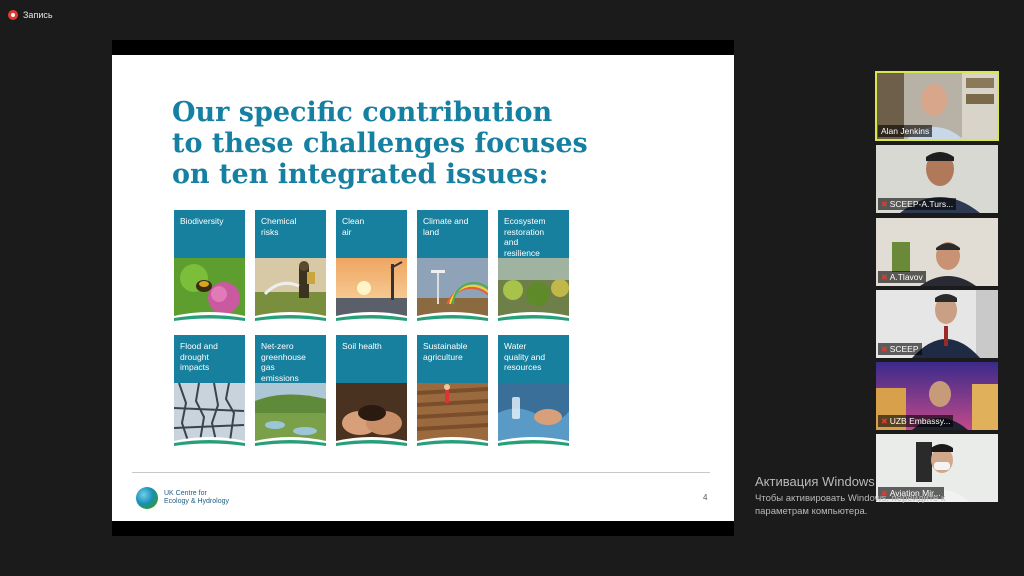  What do you see at coordinates (850, 498) in the screenshot?
I see `watermark-line: Чтобы активировать Windows, перейдите к` at bounding box center [850, 498].